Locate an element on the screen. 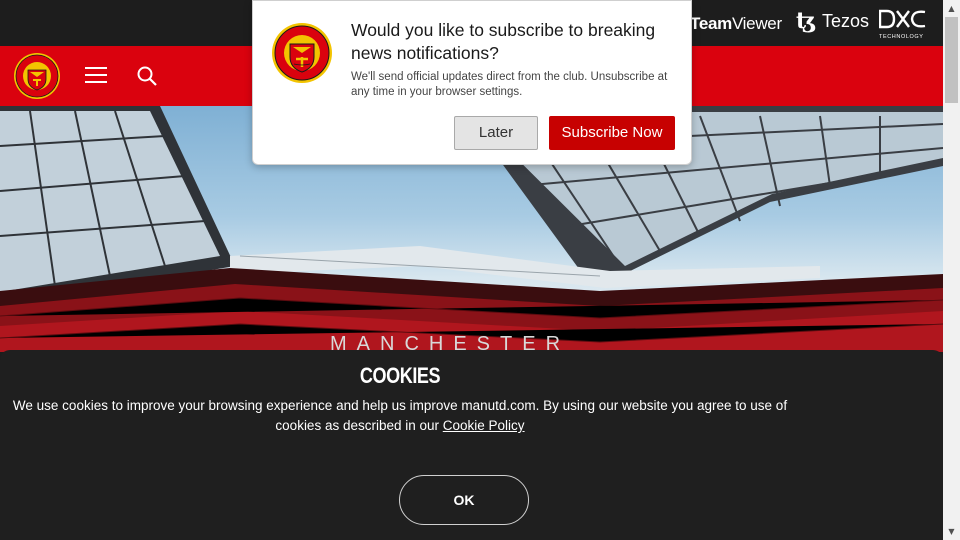  scroll-up-icon: ▲ is located at coordinates (951, 8).